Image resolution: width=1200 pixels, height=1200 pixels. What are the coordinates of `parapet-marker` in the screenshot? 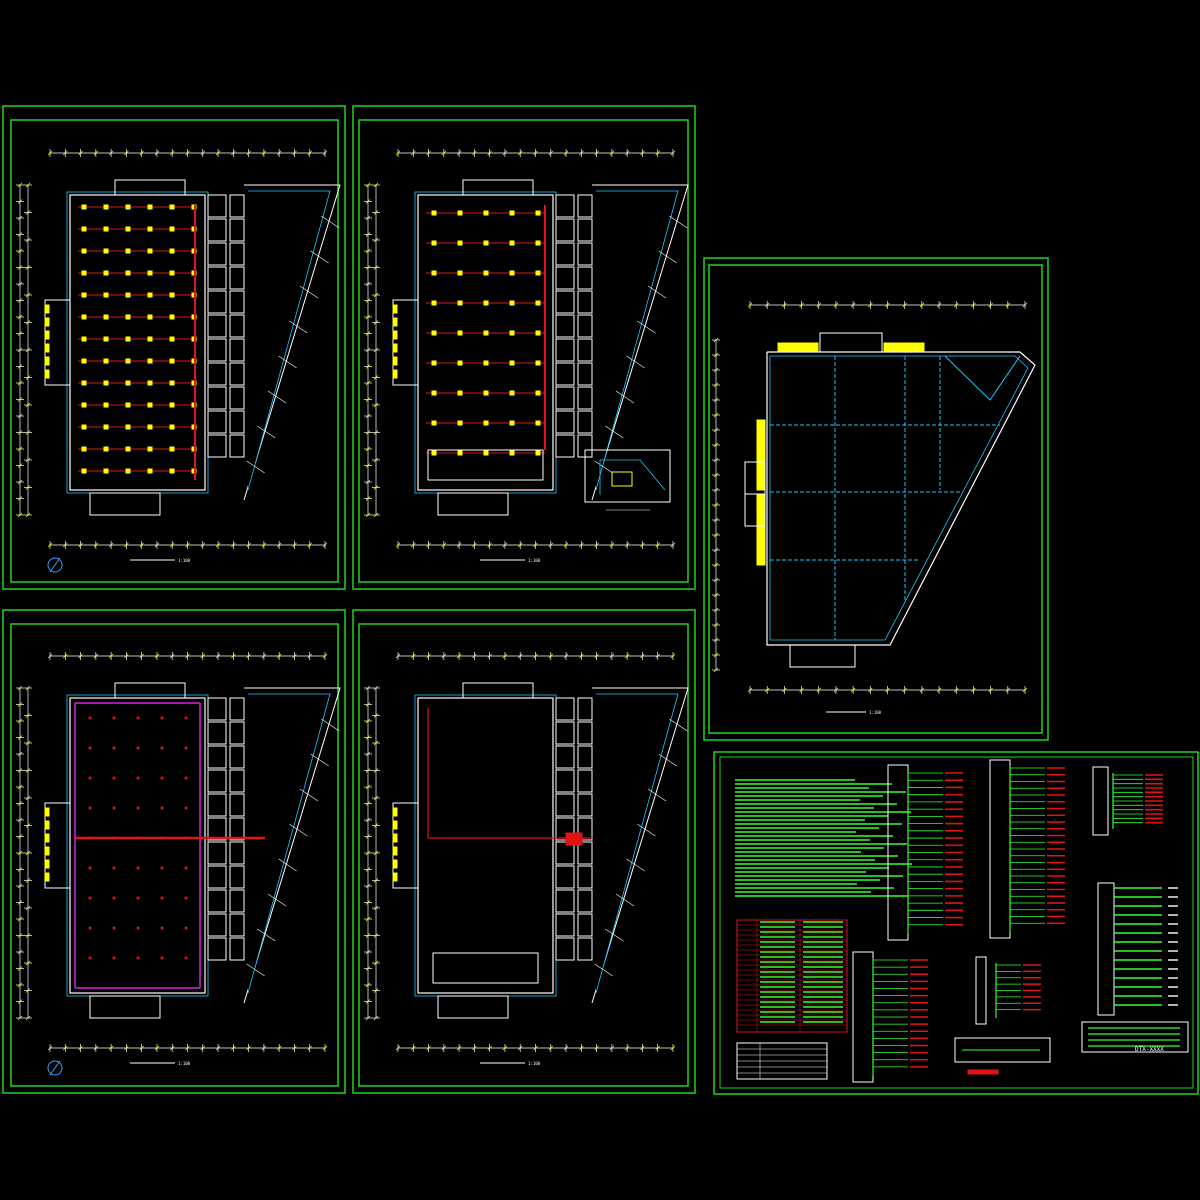 It's located at (904, 347).